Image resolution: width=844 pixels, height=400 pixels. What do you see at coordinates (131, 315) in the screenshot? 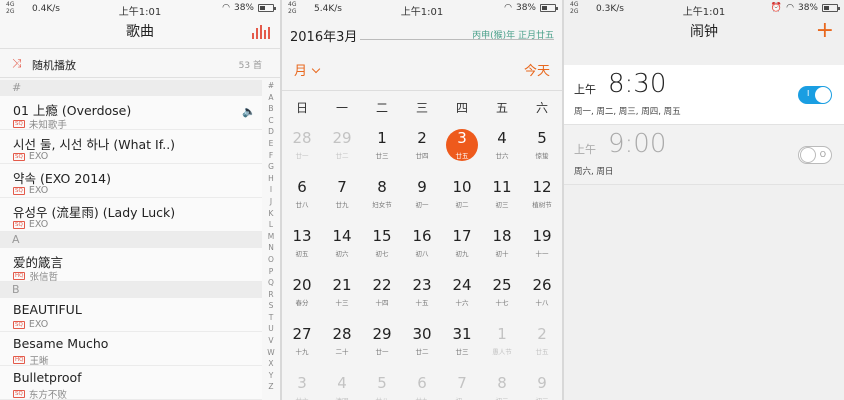
I see `song-row: BEAUTIFUL SQ EXO` at bounding box center [131, 315].